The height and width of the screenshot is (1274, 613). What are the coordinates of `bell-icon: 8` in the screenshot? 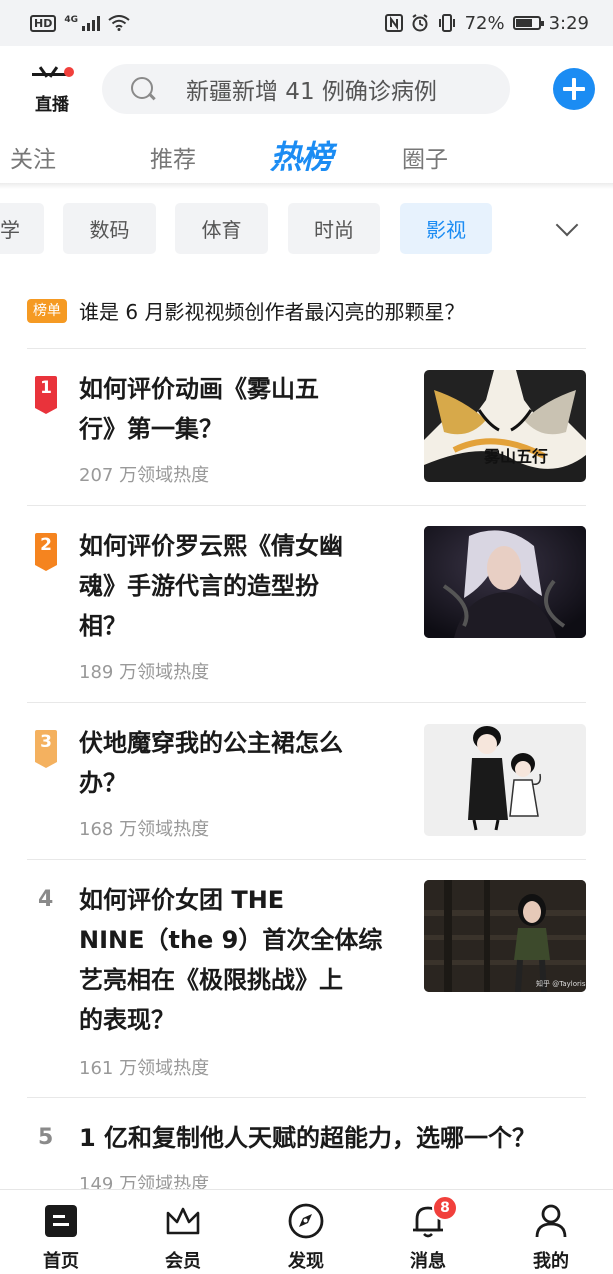 It's located at (433, 1218).